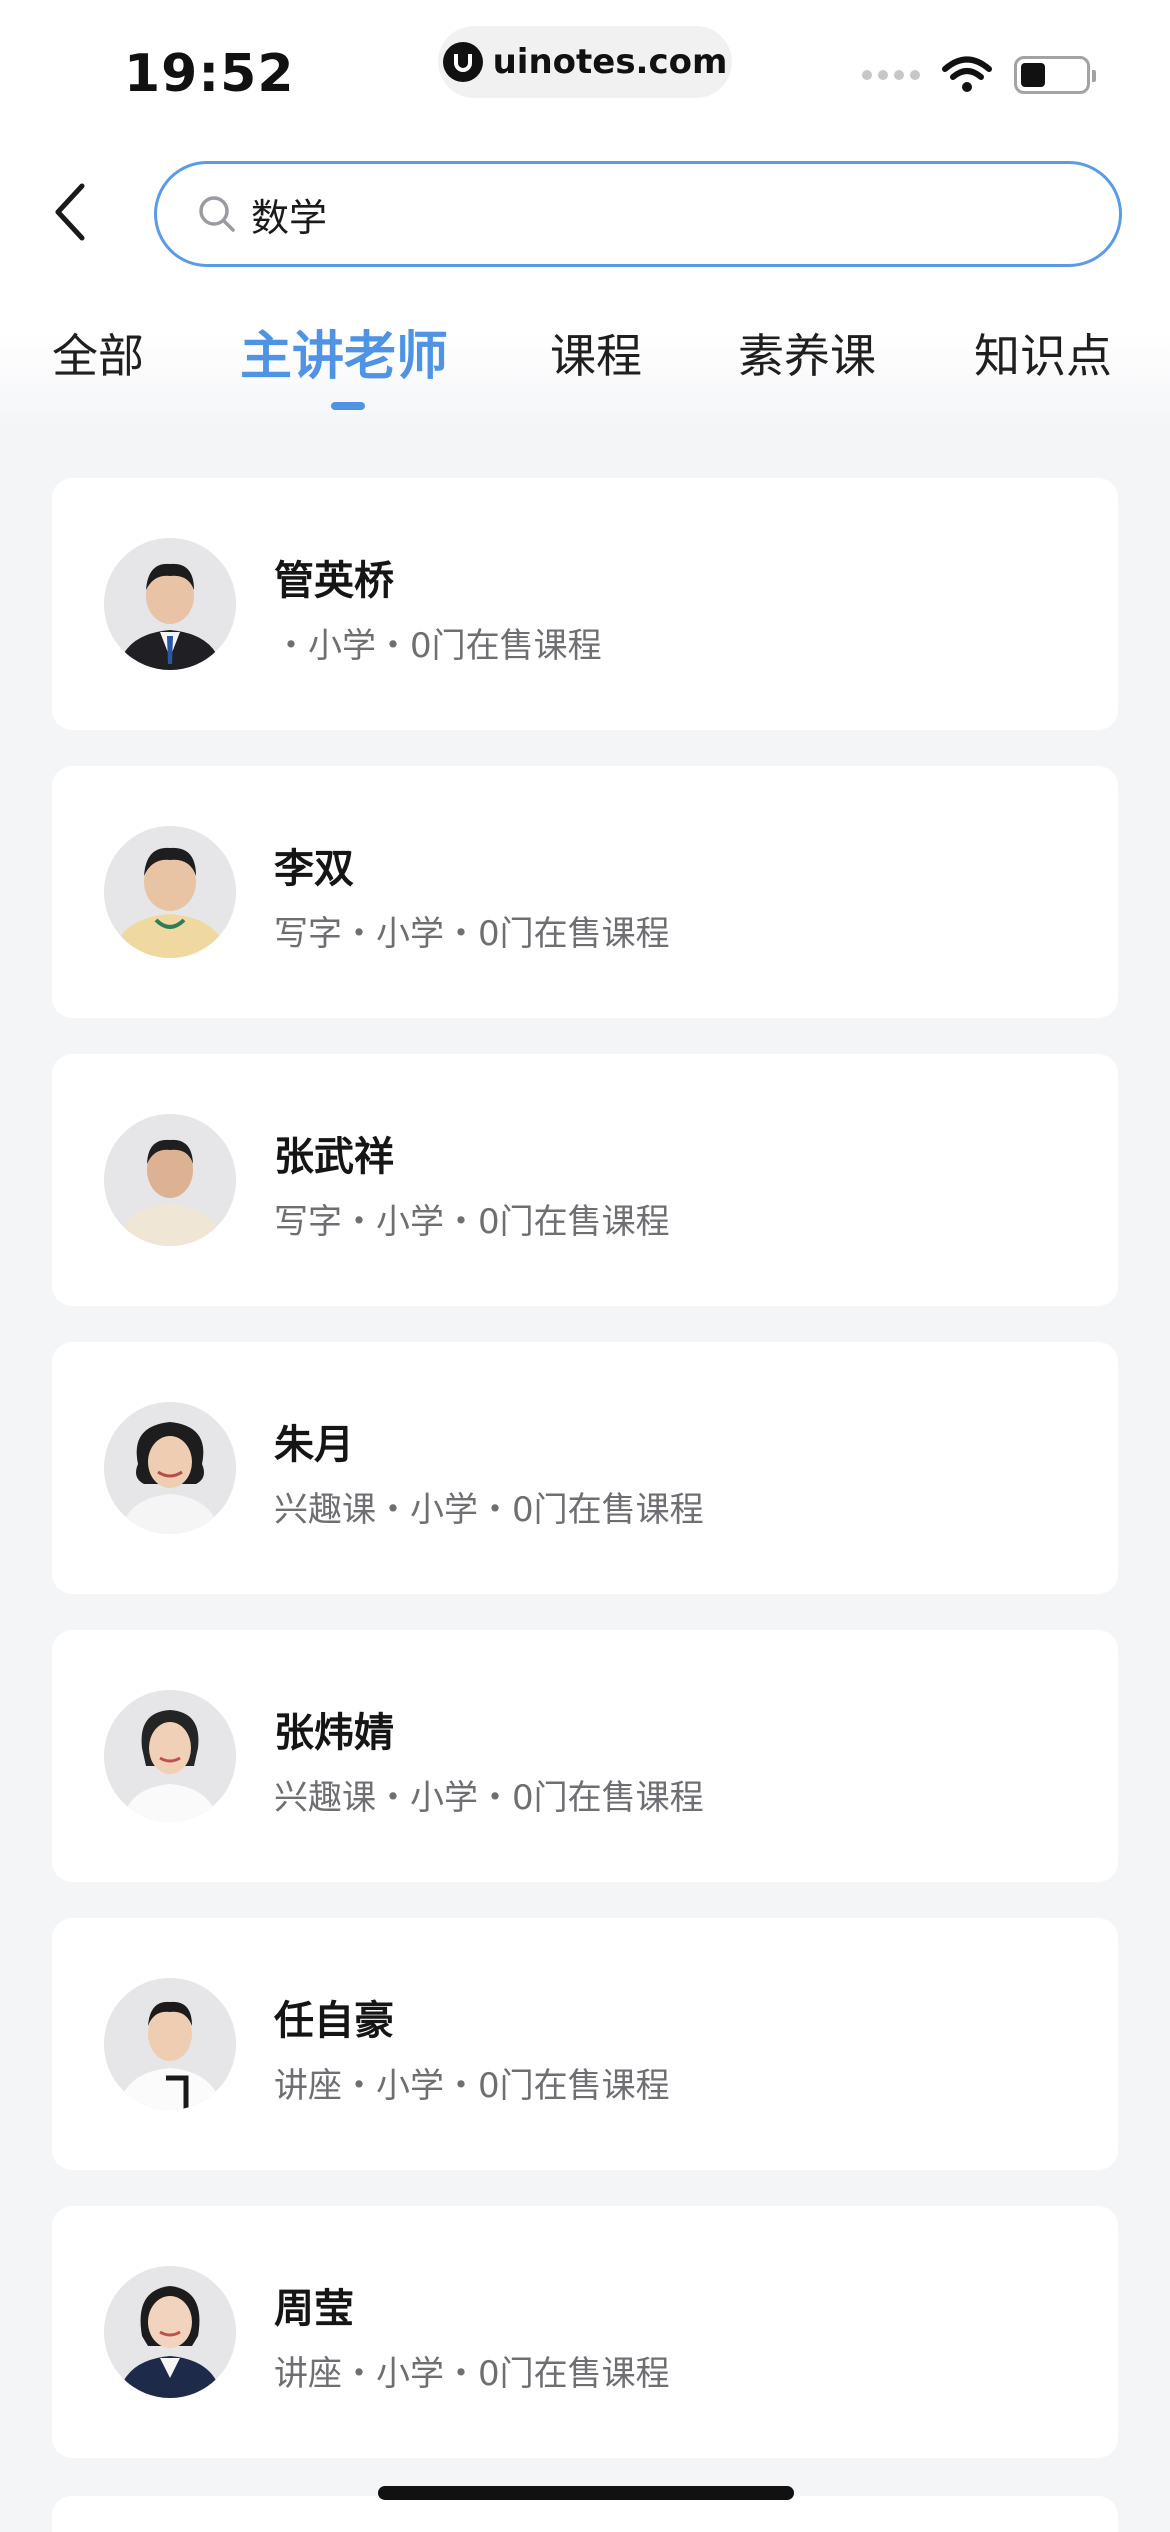 This screenshot has height=2532, width=1170. Describe the element at coordinates (438, 646) in the screenshot. I see `teacher-meta: ・小学・0门在售课程` at that location.